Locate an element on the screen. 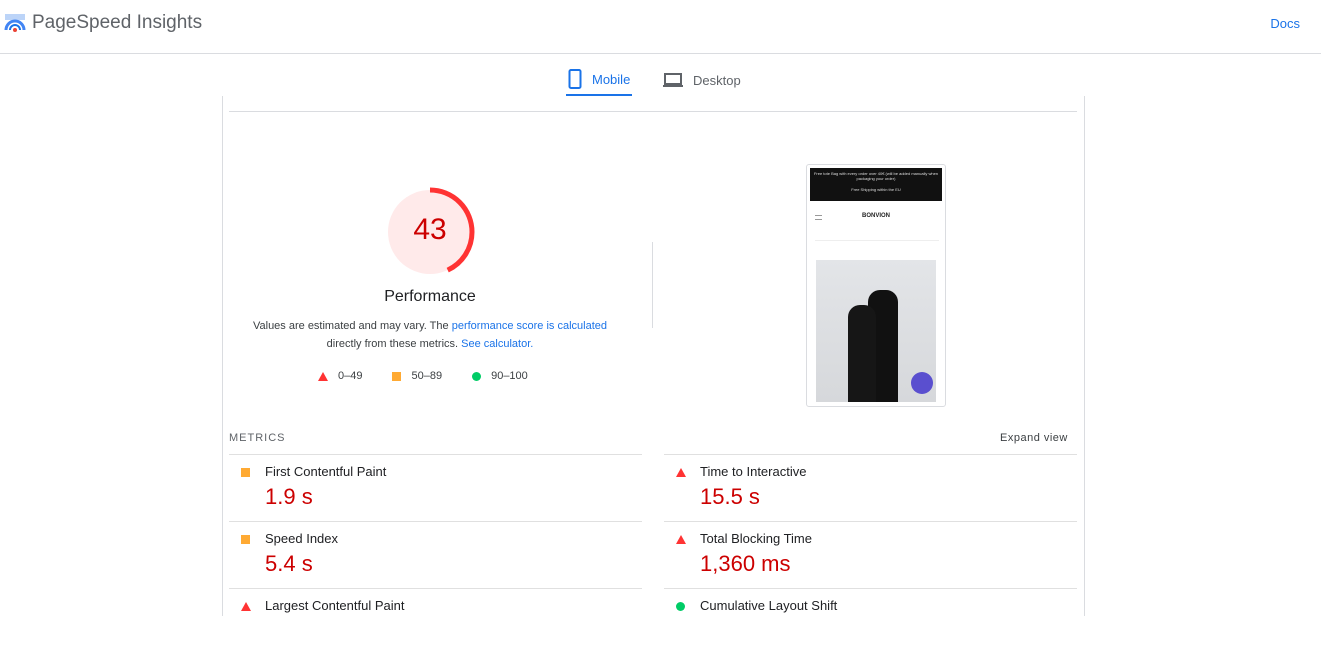 Image resolution: width=1321 pixels, height=655 pixels. see-calculator-link: See calculator. is located at coordinates (497, 344).